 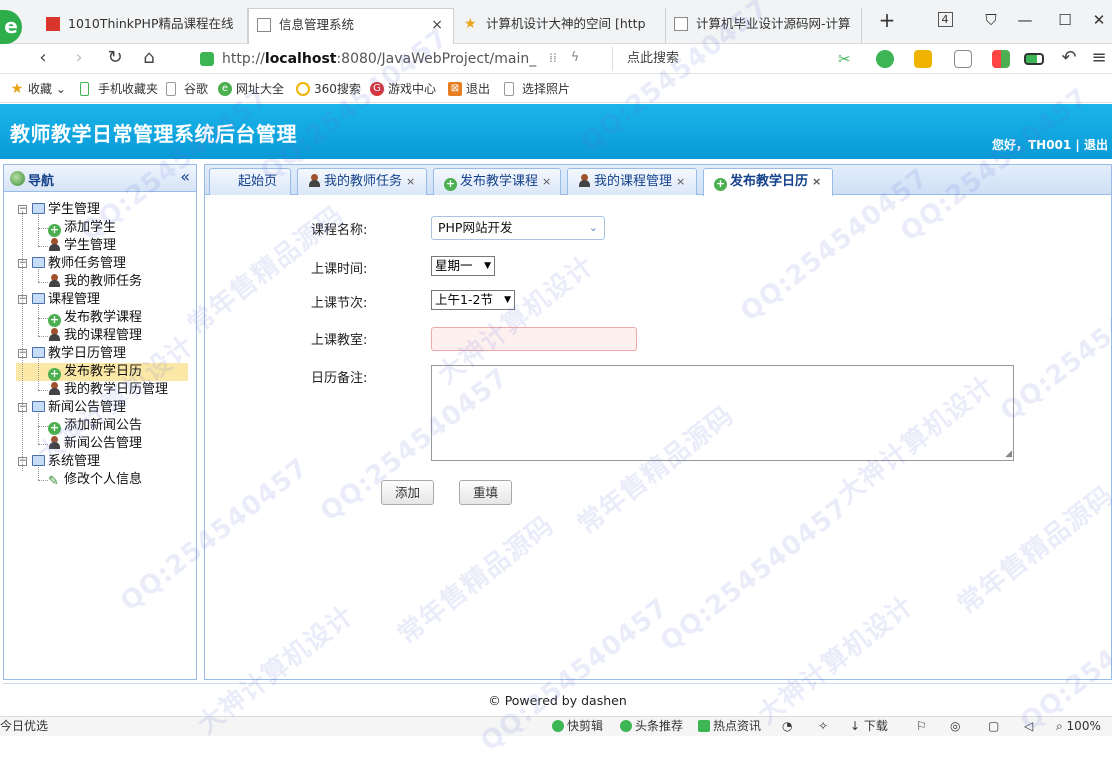 What do you see at coordinates (74, 299) in the screenshot?
I see `nav-group-label: 课程管理` at bounding box center [74, 299].